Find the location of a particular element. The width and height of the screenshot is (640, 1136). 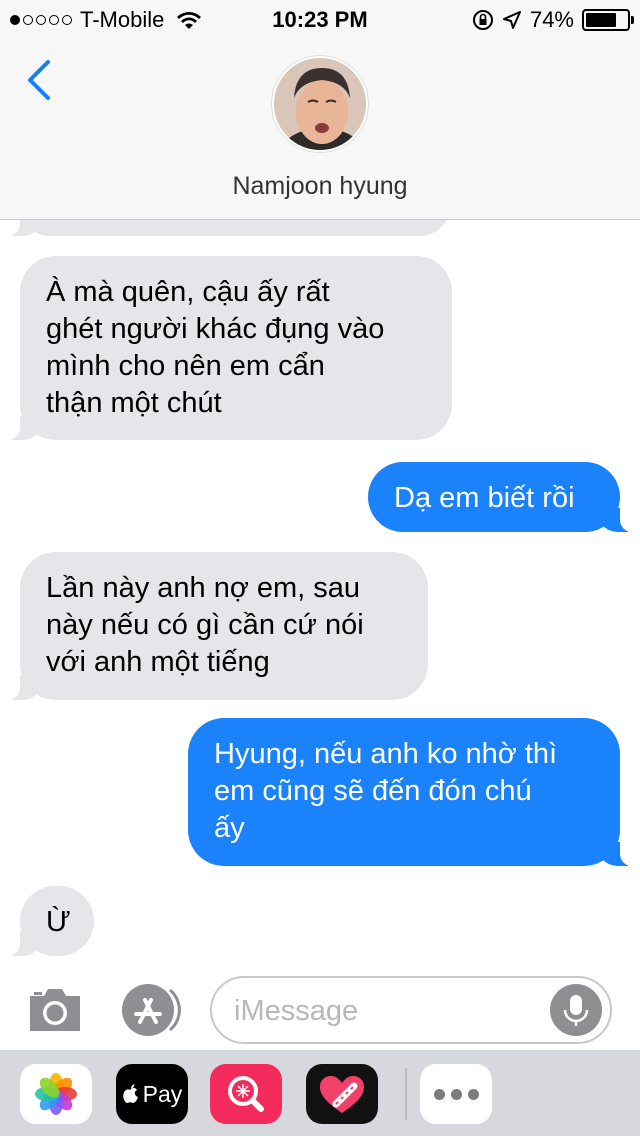

battery-level-fill is located at coordinates (601, 20).